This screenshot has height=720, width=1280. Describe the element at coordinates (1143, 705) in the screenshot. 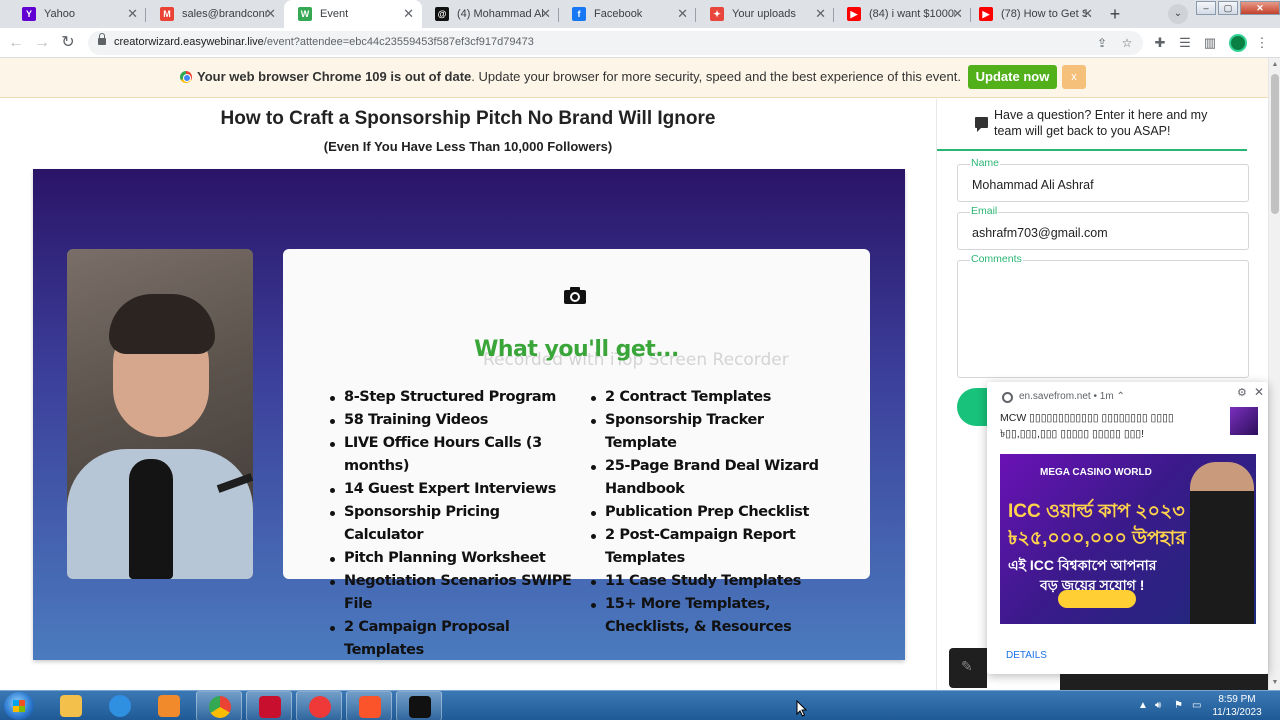

I see `tray-expand-icon: ▲` at that location.